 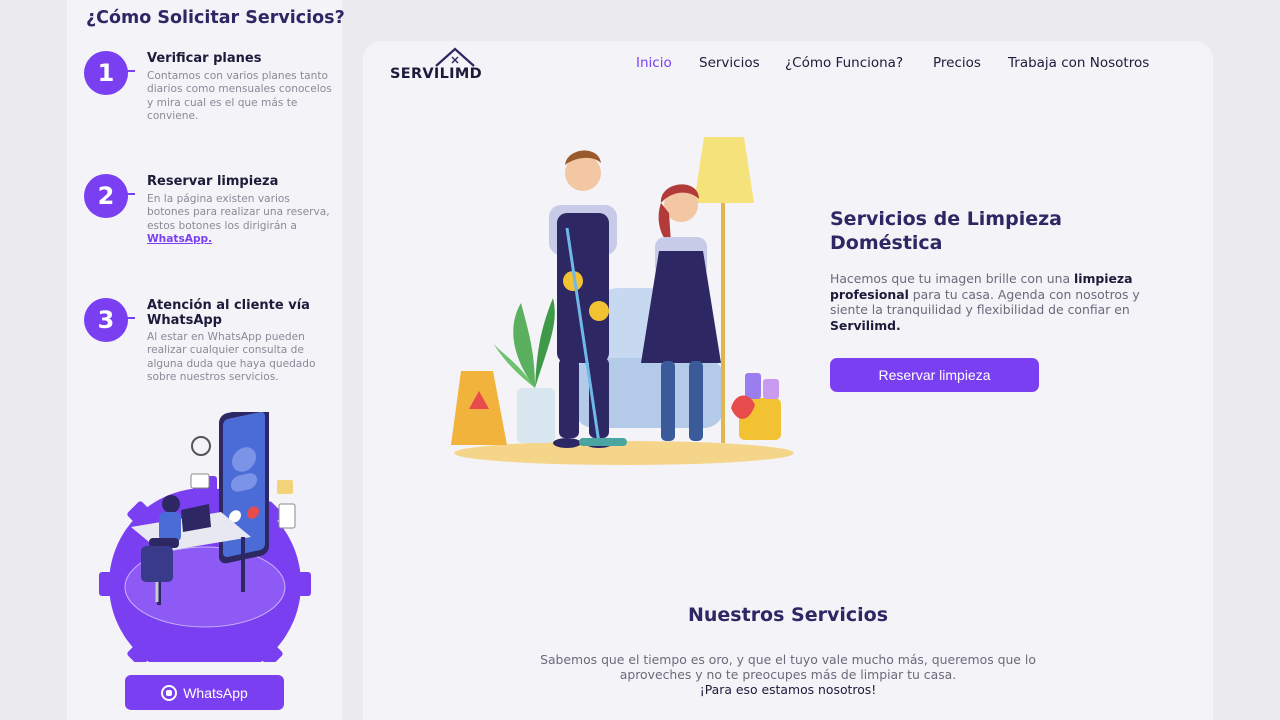 I want to click on whatsapp-button-label: WhatsApp, so click(x=215, y=692).